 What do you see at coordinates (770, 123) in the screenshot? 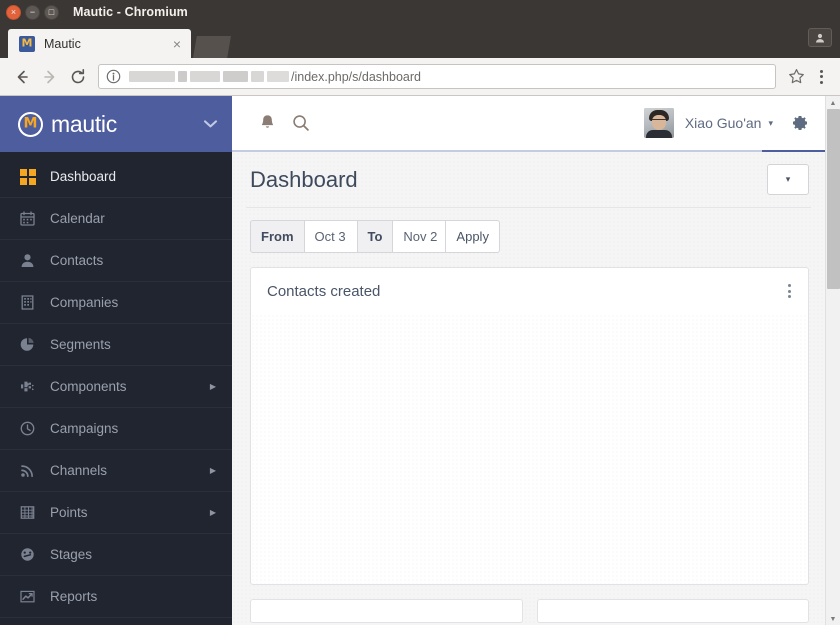
I see `chevron-down-icon: ▾` at bounding box center [770, 123].